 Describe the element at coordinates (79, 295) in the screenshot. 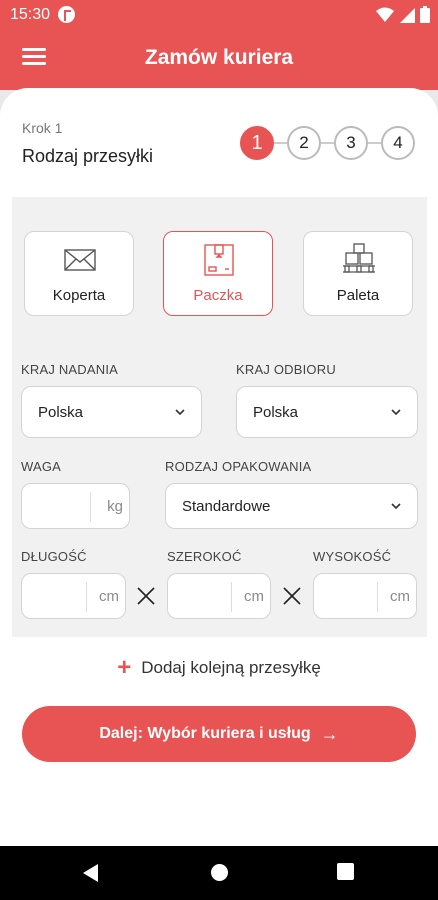

I see `shipment-type-label: Koperta` at that location.